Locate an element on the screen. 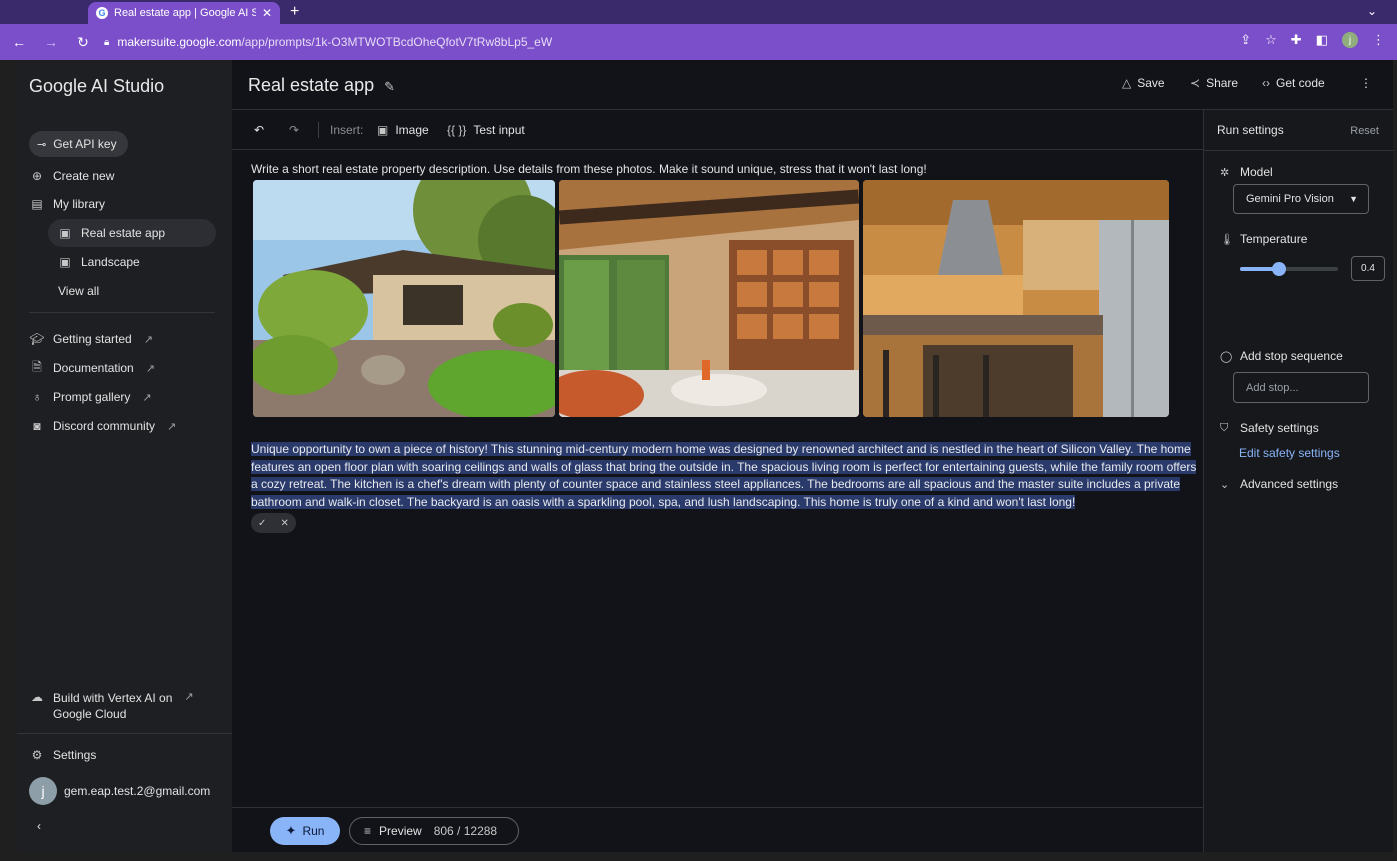 The height and width of the screenshot is (861, 1397). new-tab-icon: + is located at coordinates (294, 12).